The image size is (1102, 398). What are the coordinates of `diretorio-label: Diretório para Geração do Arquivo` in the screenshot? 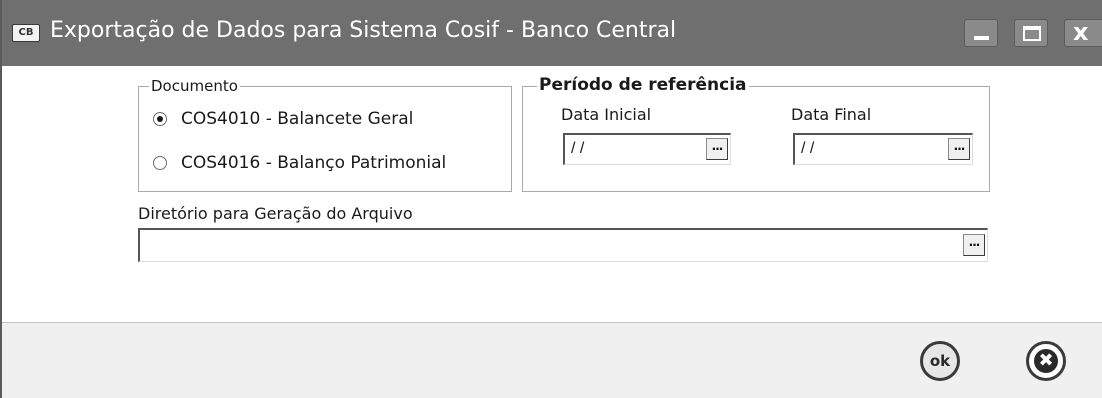 It's located at (275, 213).